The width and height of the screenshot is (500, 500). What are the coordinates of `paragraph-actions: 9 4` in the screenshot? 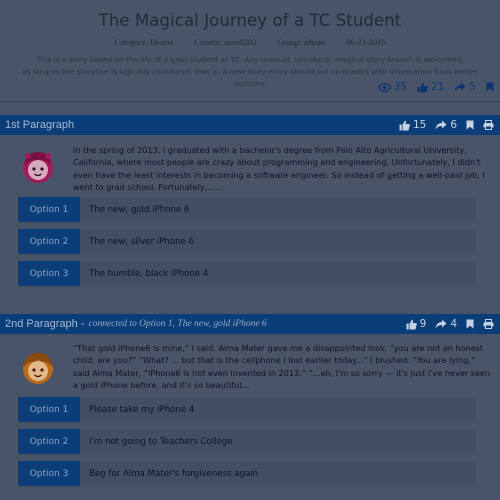 It's located at (450, 324).